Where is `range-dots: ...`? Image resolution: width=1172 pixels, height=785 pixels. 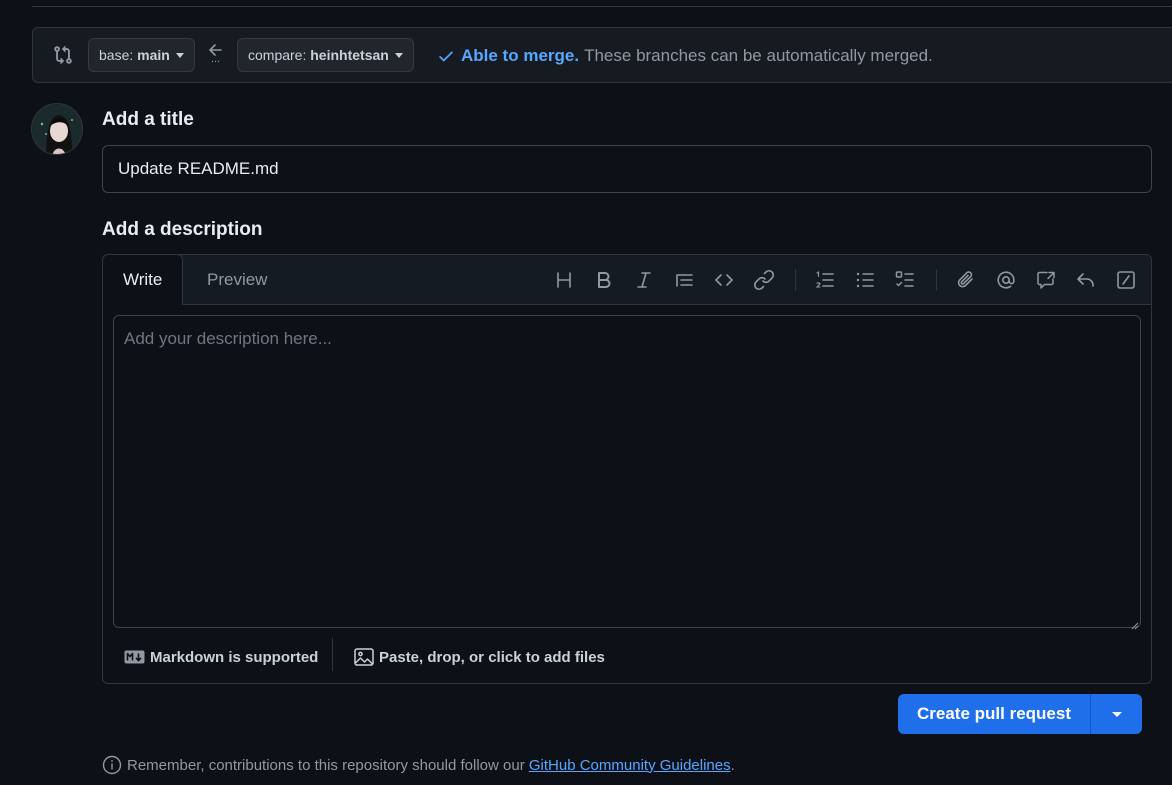 range-dots: ... is located at coordinates (216, 59).